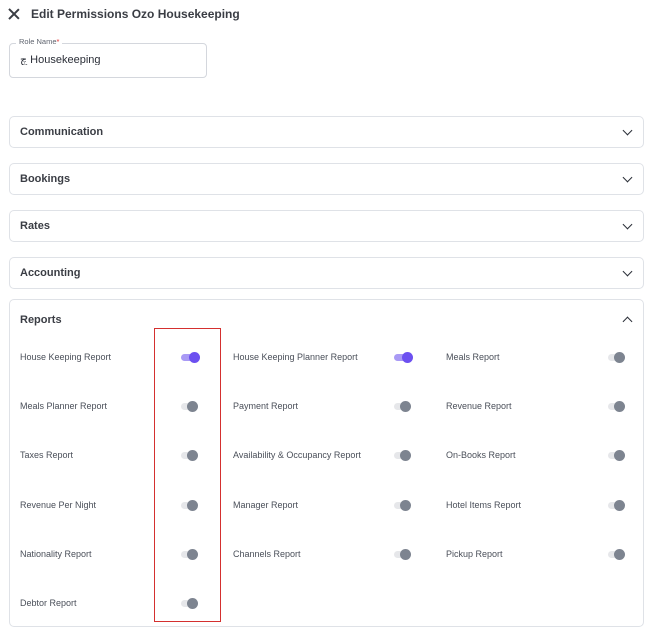  Describe the element at coordinates (627, 321) in the screenshot. I see `chevron-up-icon` at that location.